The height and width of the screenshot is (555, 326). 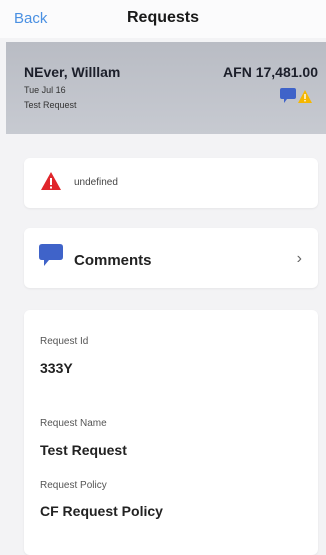 What do you see at coordinates (299, 258) in the screenshot?
I see `chevron-right-icon: ›` at bounding box center [299, 258].